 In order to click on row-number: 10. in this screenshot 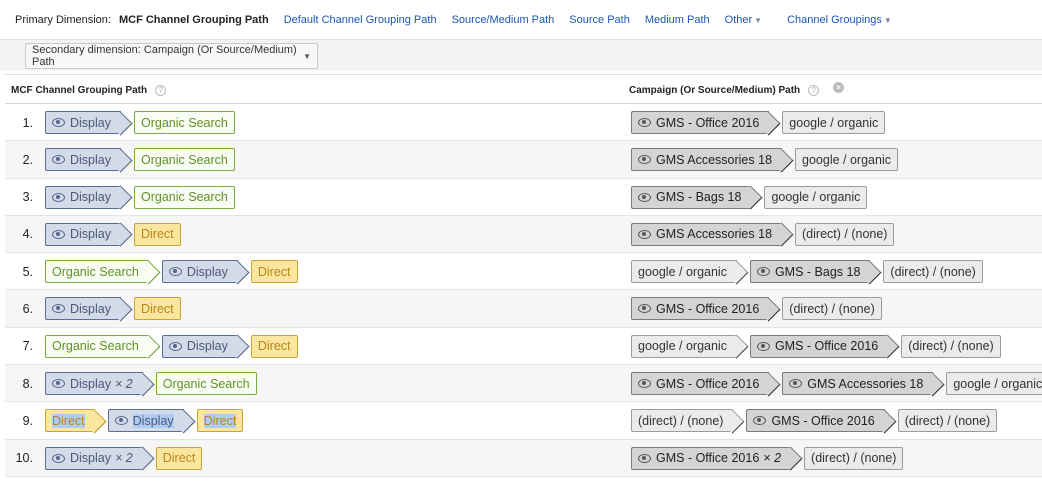, I will do `click(24, 458)`.